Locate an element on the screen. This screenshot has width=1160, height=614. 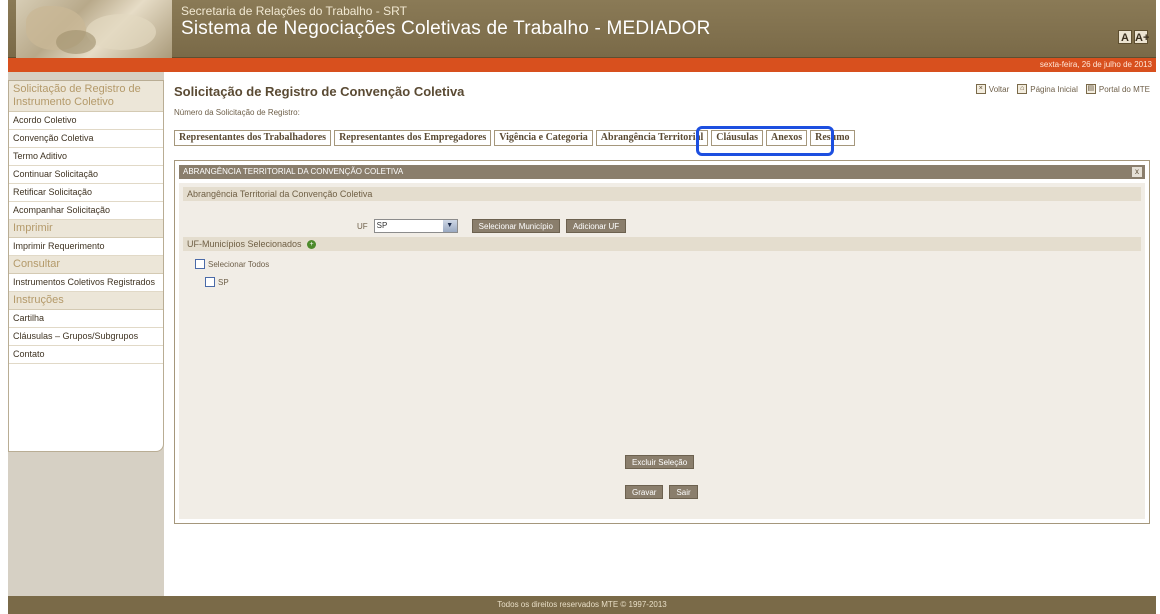
select-municipio-button: Selecionar Município is located at coordinates (515, 226).